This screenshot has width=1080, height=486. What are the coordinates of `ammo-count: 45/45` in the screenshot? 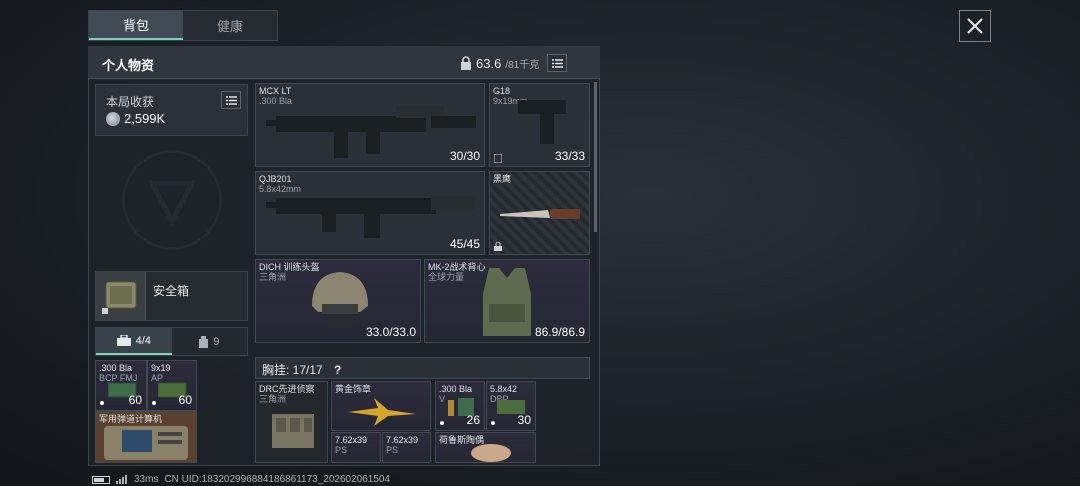 It's located at (464, 244).